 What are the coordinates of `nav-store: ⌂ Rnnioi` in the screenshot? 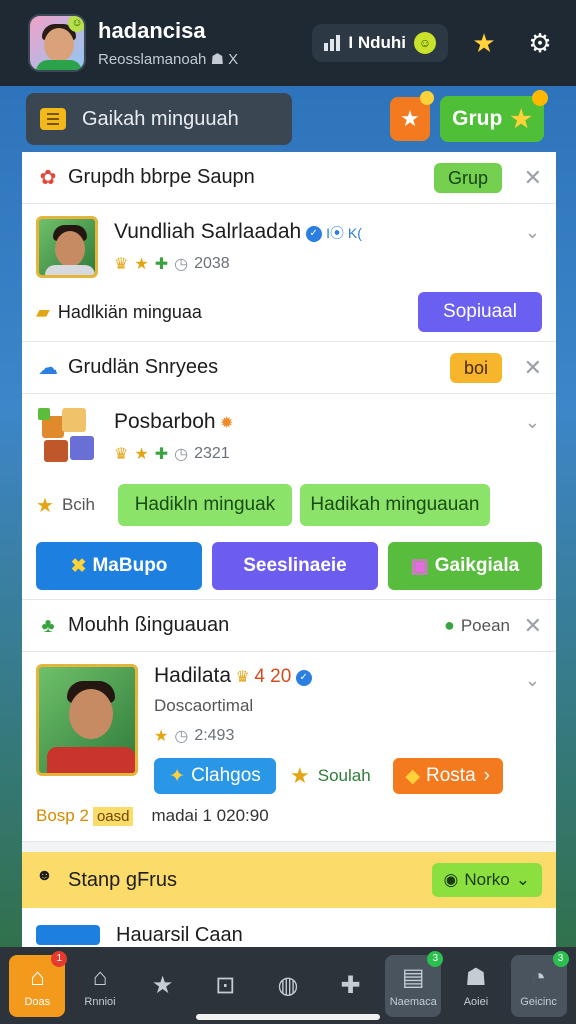 It's located at (100, 986).